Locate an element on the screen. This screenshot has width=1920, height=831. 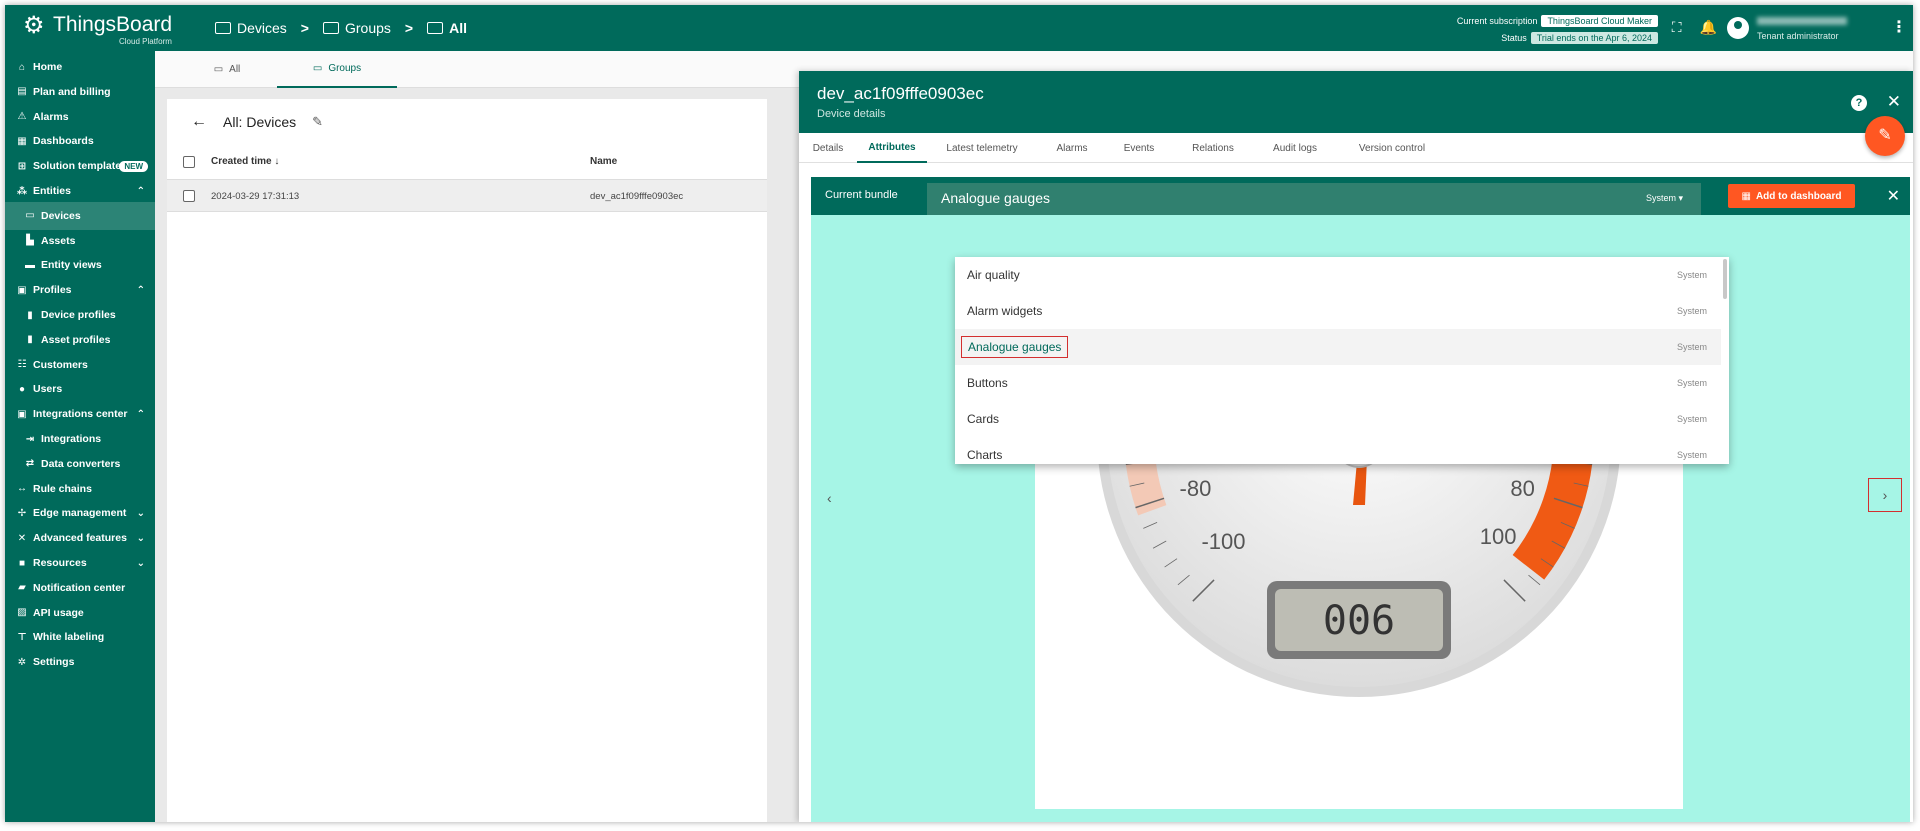
sidebar-item-label: Alarms is located at coordinates (51, 116).